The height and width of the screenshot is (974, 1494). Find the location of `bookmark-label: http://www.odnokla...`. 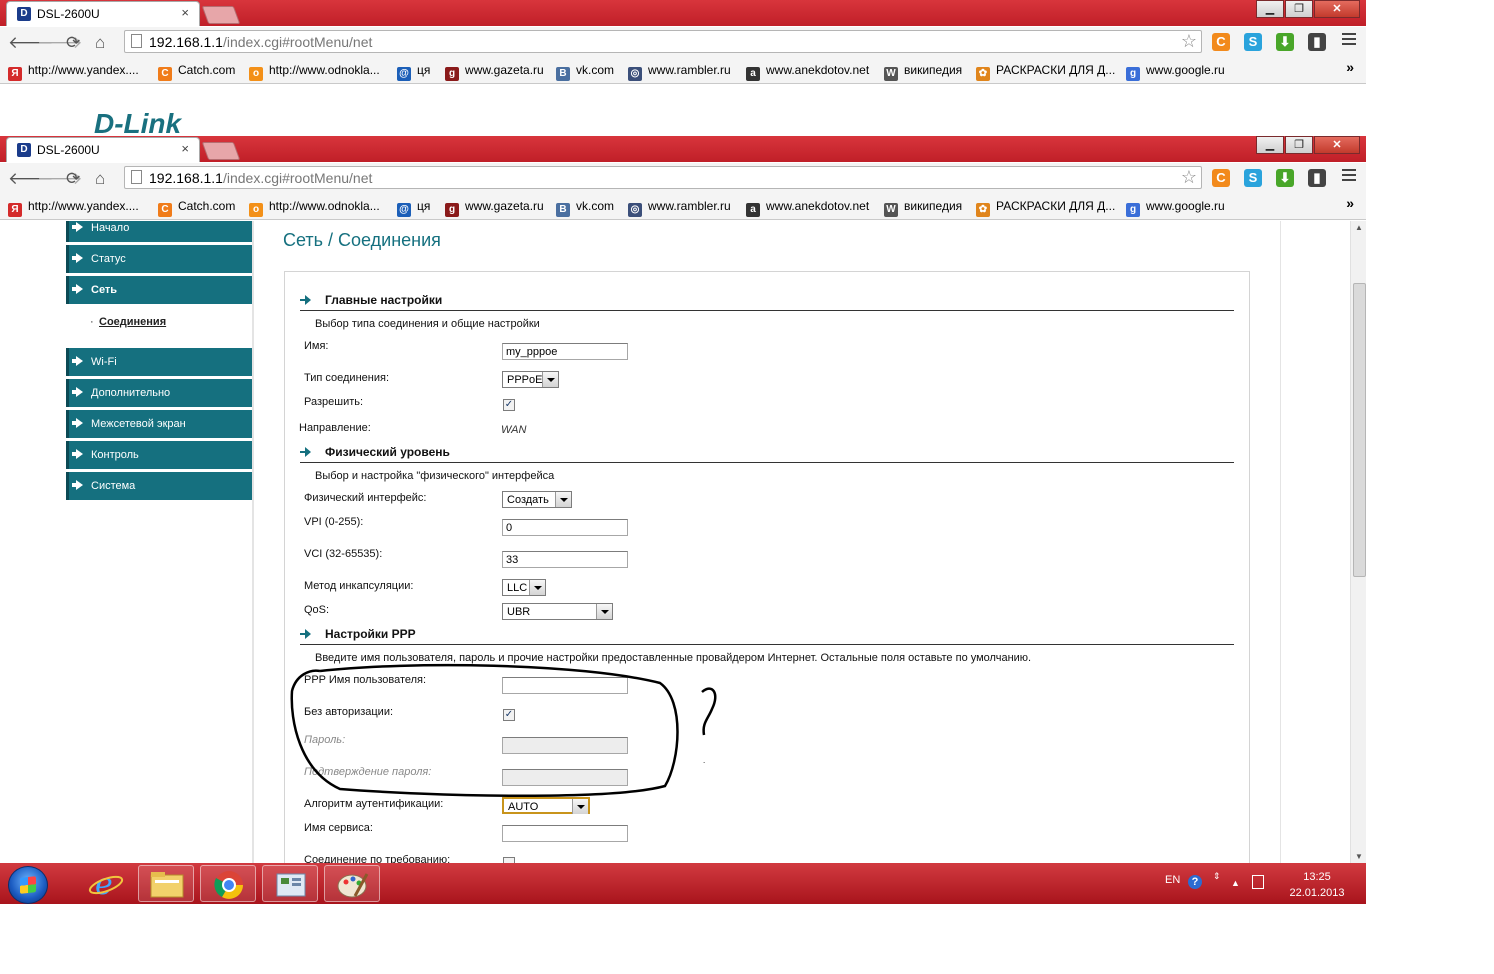

bookmark-label: http://www.odnokla... is located at coordinates (324, 70).